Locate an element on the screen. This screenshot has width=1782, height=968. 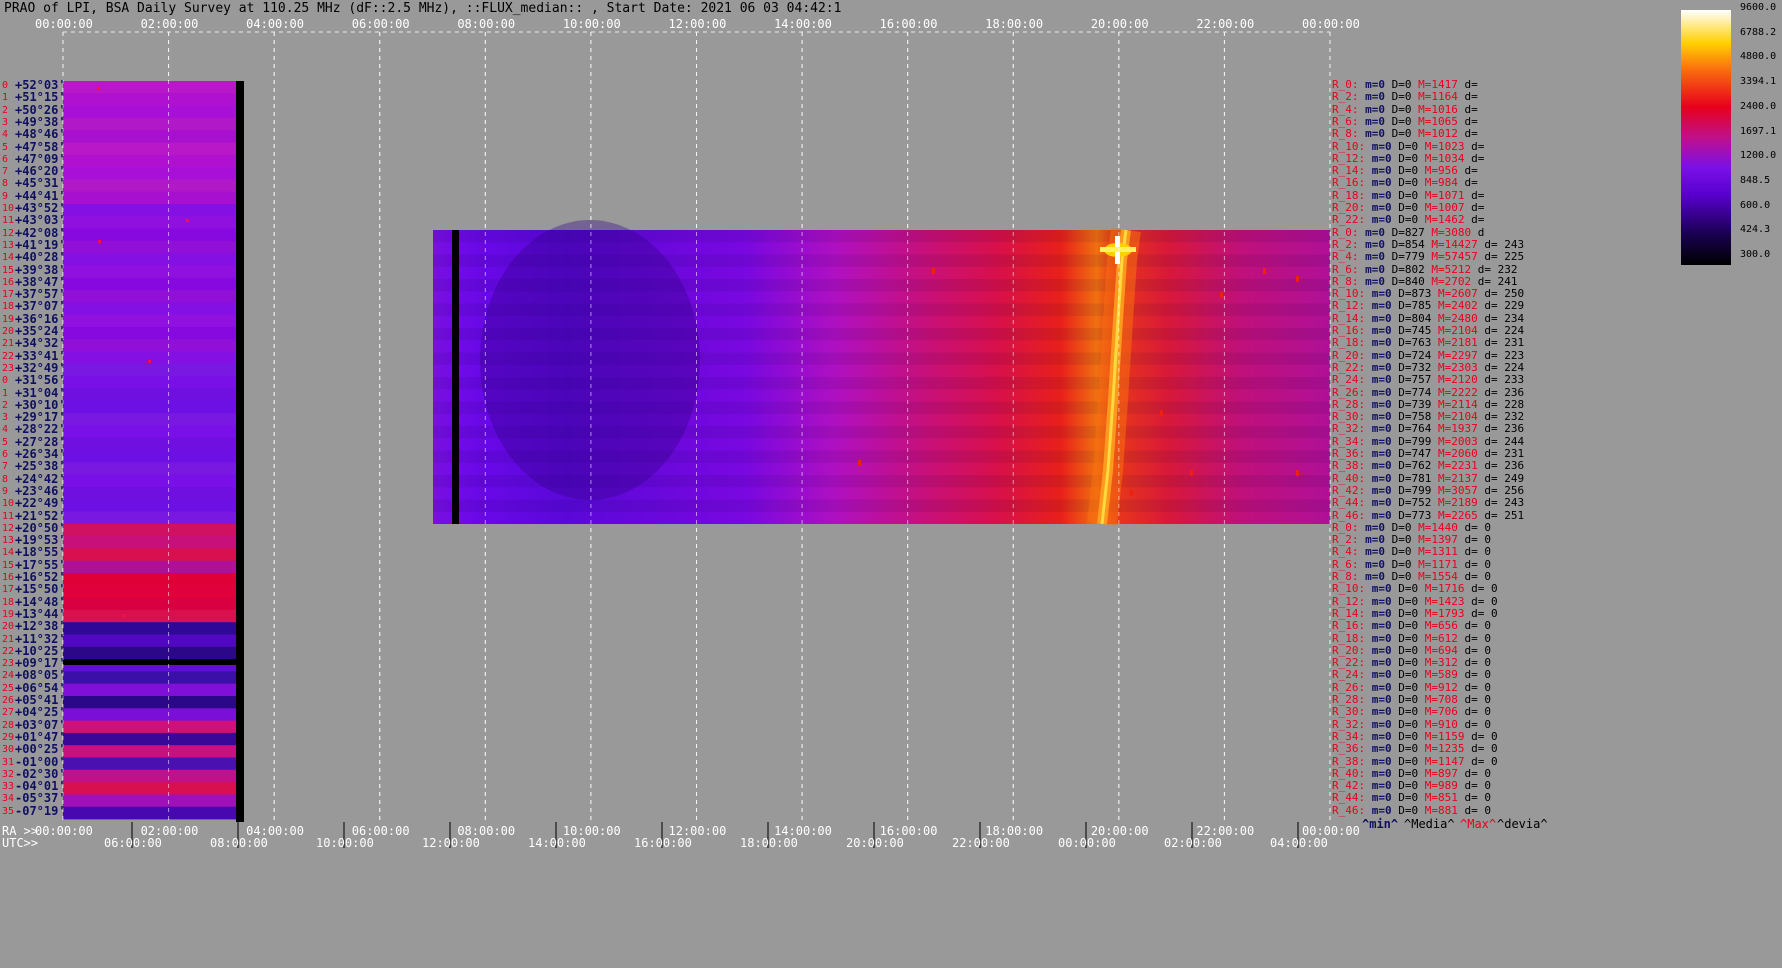
top-tick-label: 02:00:00 is located at coordinates (169, 24).